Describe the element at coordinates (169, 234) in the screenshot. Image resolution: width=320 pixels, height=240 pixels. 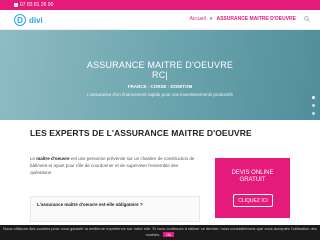
I see `cookie-ok-button: Ok` at that location.